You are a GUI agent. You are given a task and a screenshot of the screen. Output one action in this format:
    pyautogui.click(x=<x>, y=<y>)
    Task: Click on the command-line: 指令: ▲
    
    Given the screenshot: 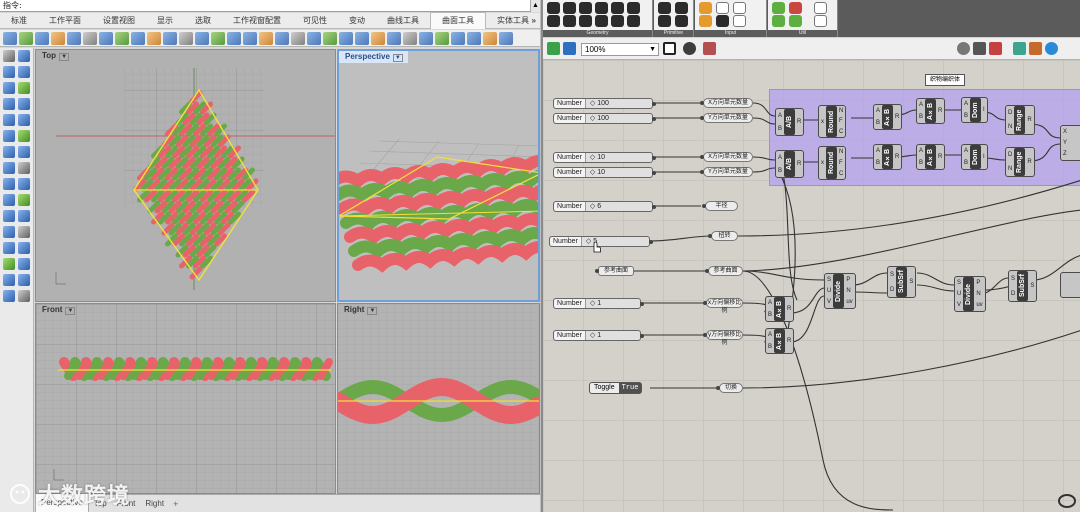 What is the action you would take?
    pyautogui.click(x=270, y=6)
    